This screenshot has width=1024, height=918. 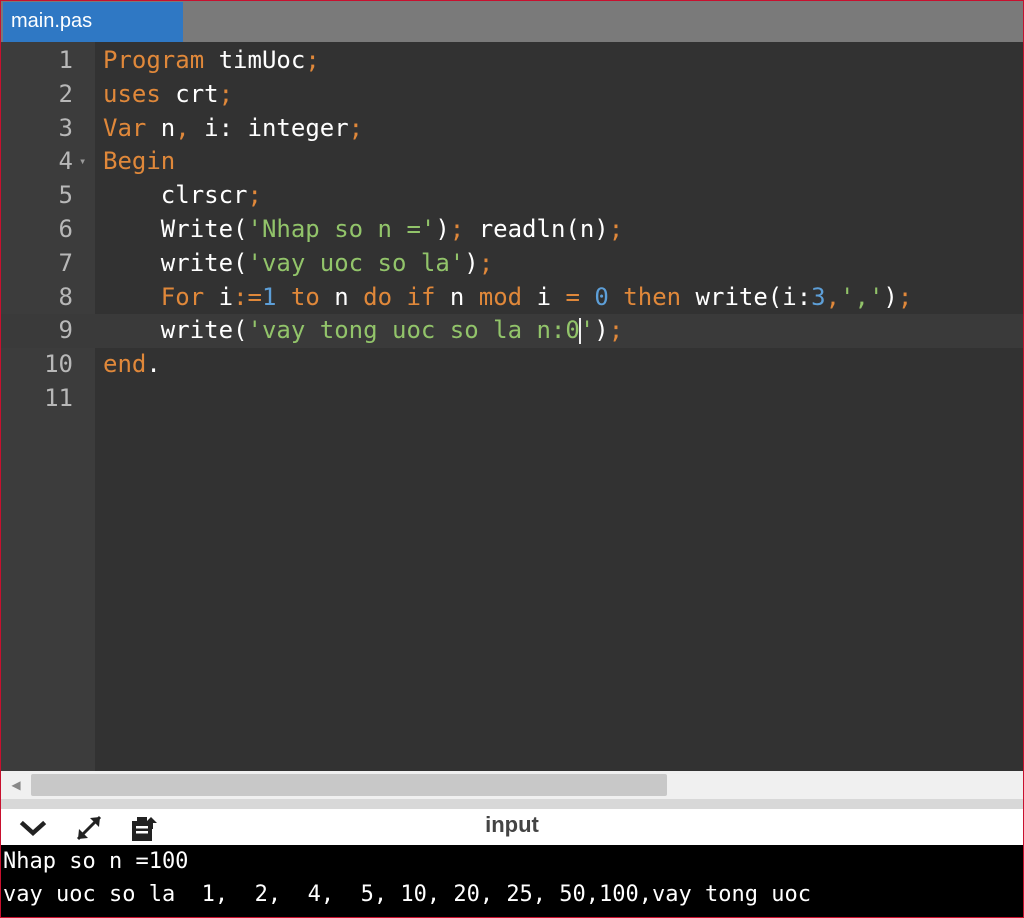 What do you see at coordinates (601, 296) in the screenshot?
I see `code-token: 0` at bounding box center [601, 296].